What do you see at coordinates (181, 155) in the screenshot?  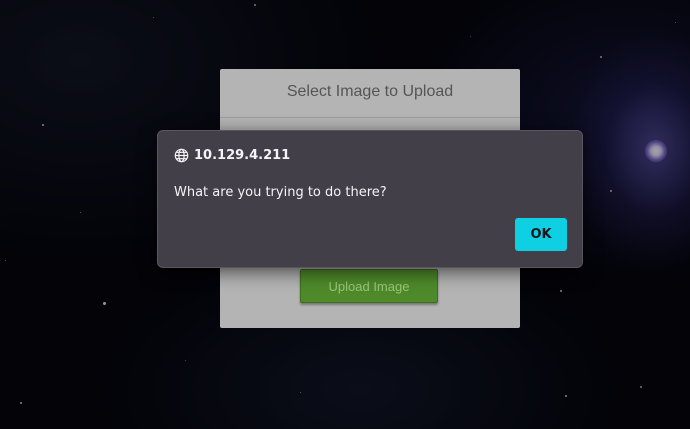 I see `globe-icon` at bounding box center [181, 155].